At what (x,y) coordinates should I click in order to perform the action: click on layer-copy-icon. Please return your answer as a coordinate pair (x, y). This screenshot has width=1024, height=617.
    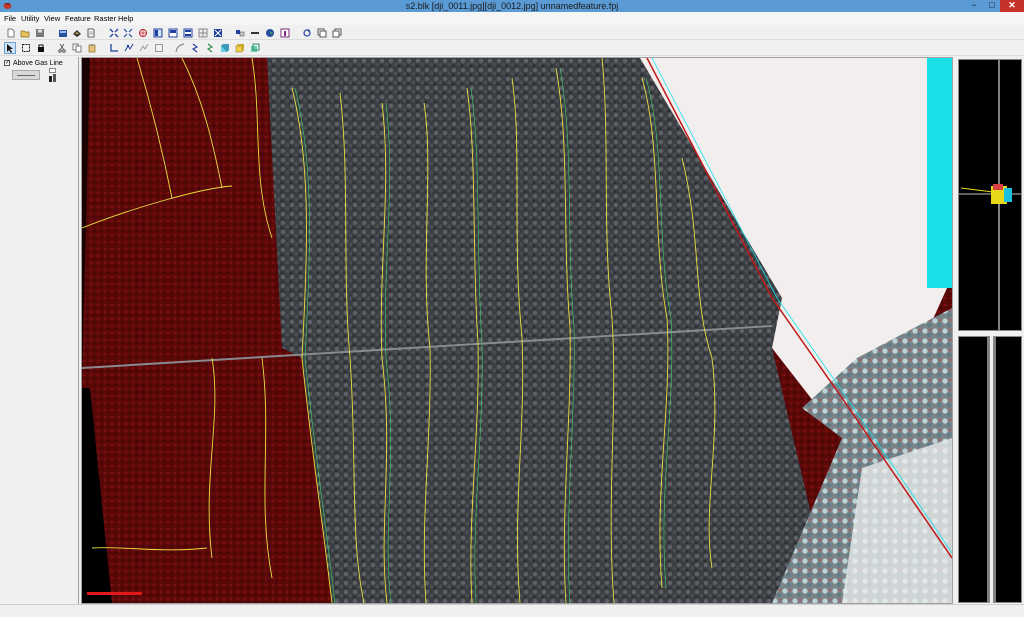
    Looking at the image, I should click on (255, 48).